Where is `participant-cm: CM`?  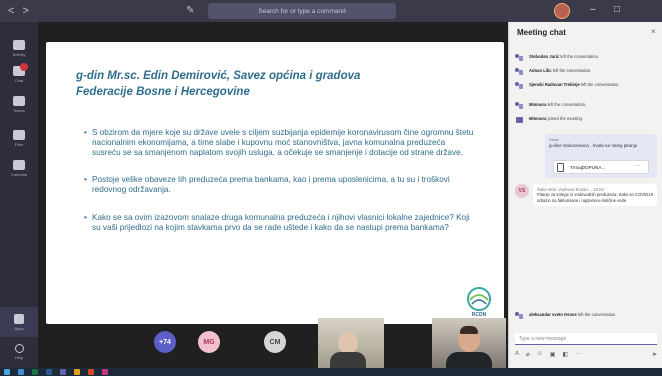 participant-cm: CM is located at coordinates (275, 342).